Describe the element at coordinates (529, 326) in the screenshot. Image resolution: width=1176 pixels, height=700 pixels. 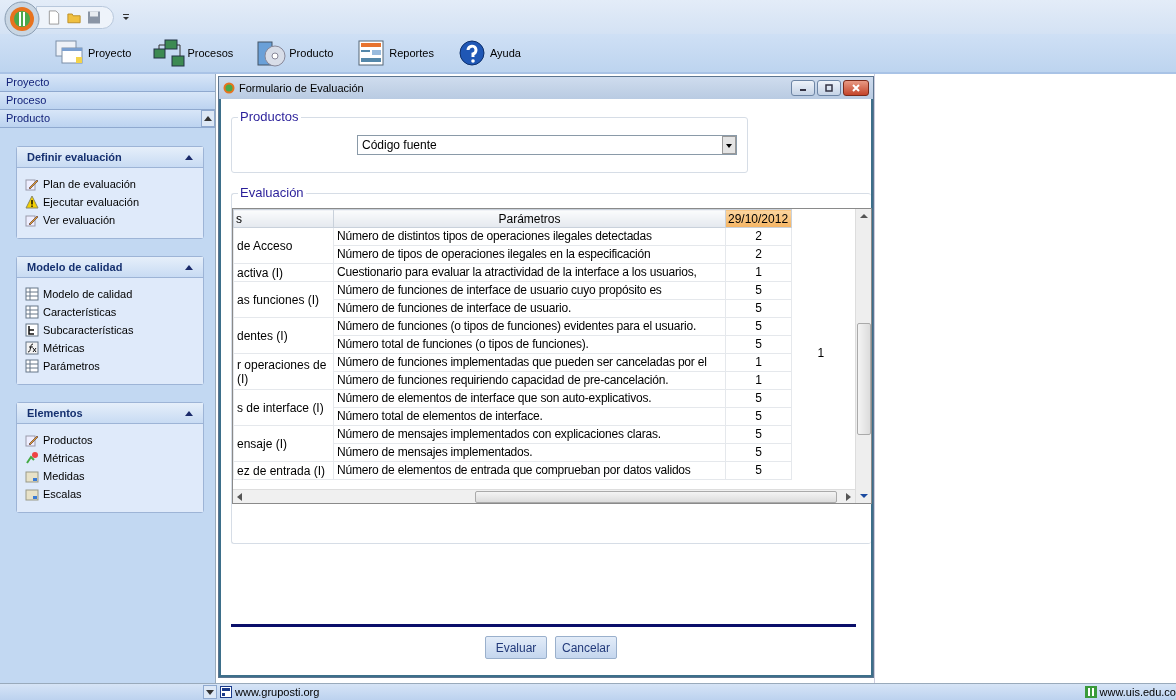
I see `table-cell: Número de funciones (o tipos de funciones) evidentes para el usuario.` at that location.